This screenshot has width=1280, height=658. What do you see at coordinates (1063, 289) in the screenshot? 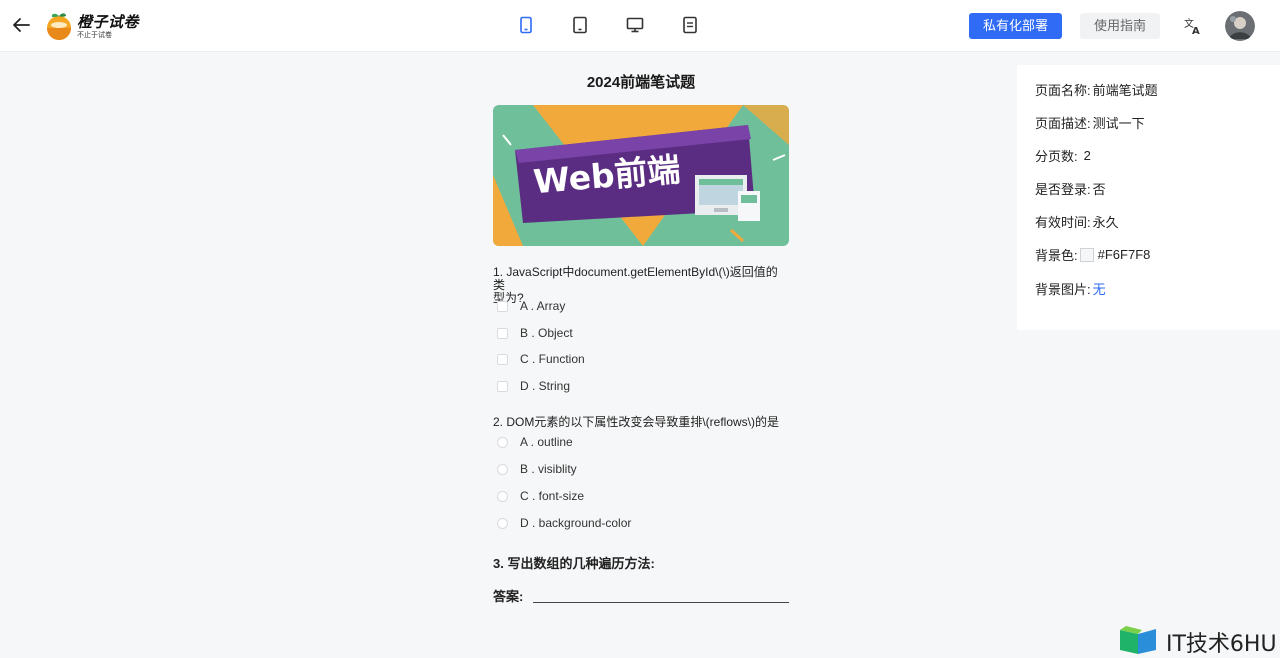
I see `bg-image-label: 背景图片:` at bounding box center [1063, 289].